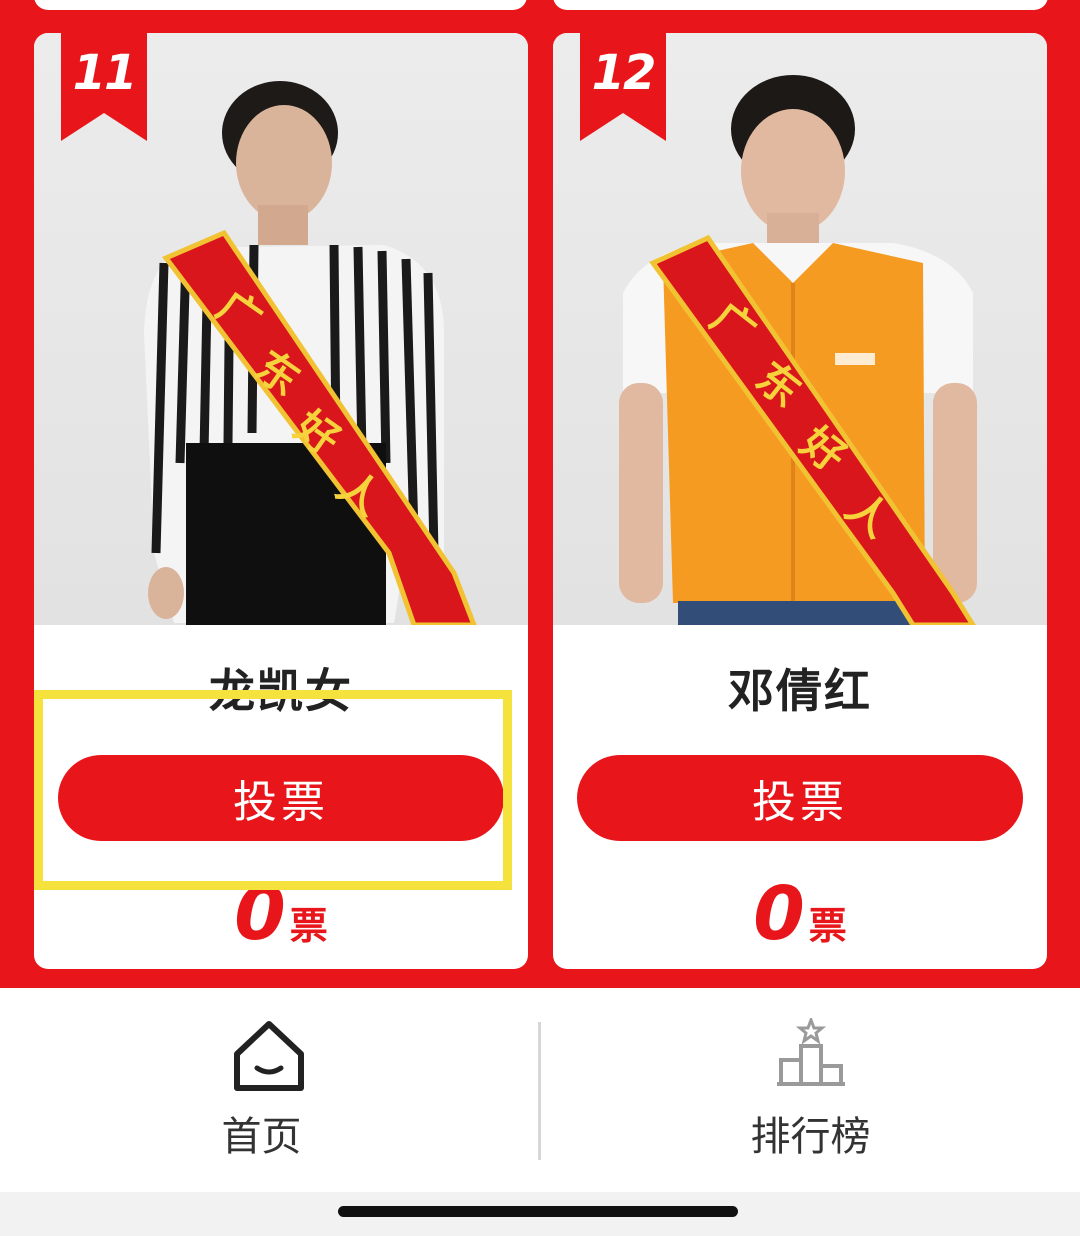  What do you see at coordinates (280, 5) in the screenshot?
I see `previous-card-left` at bounding box center [280, 5].